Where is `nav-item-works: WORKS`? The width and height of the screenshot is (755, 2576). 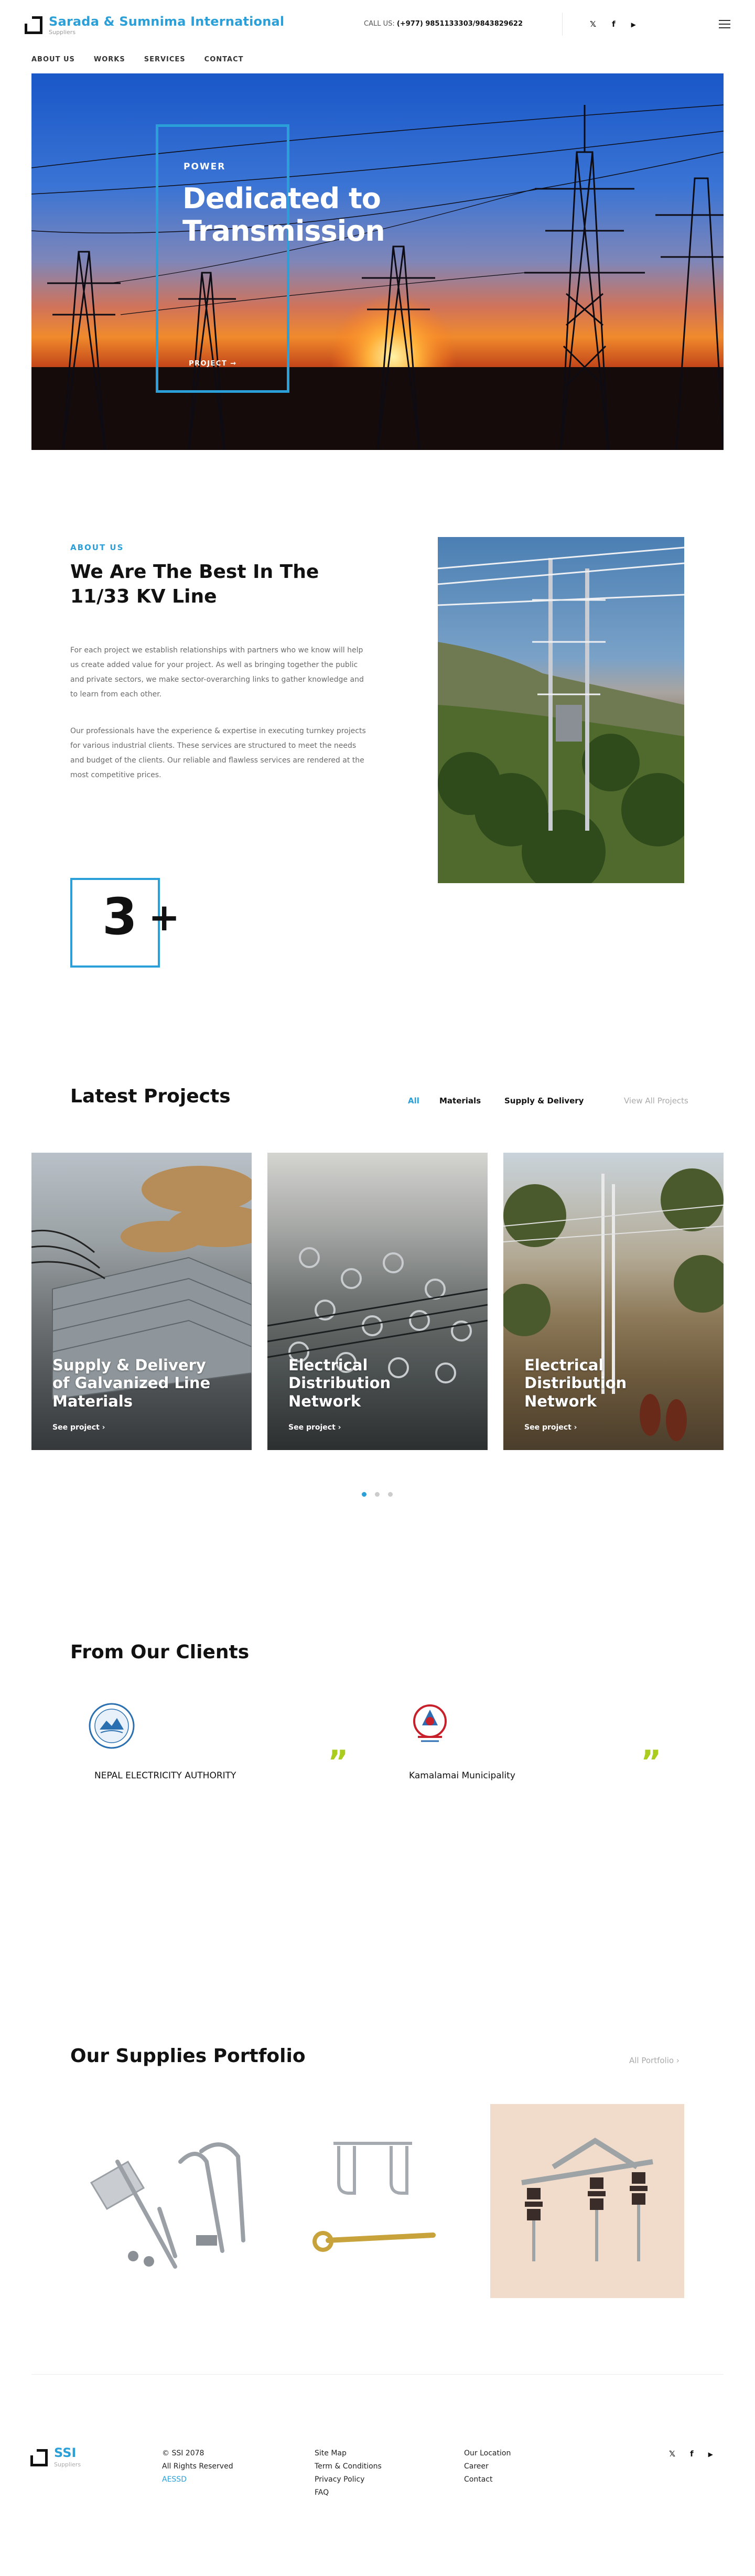 nav-item-works: WORKS is located at coordinates (110, 59).